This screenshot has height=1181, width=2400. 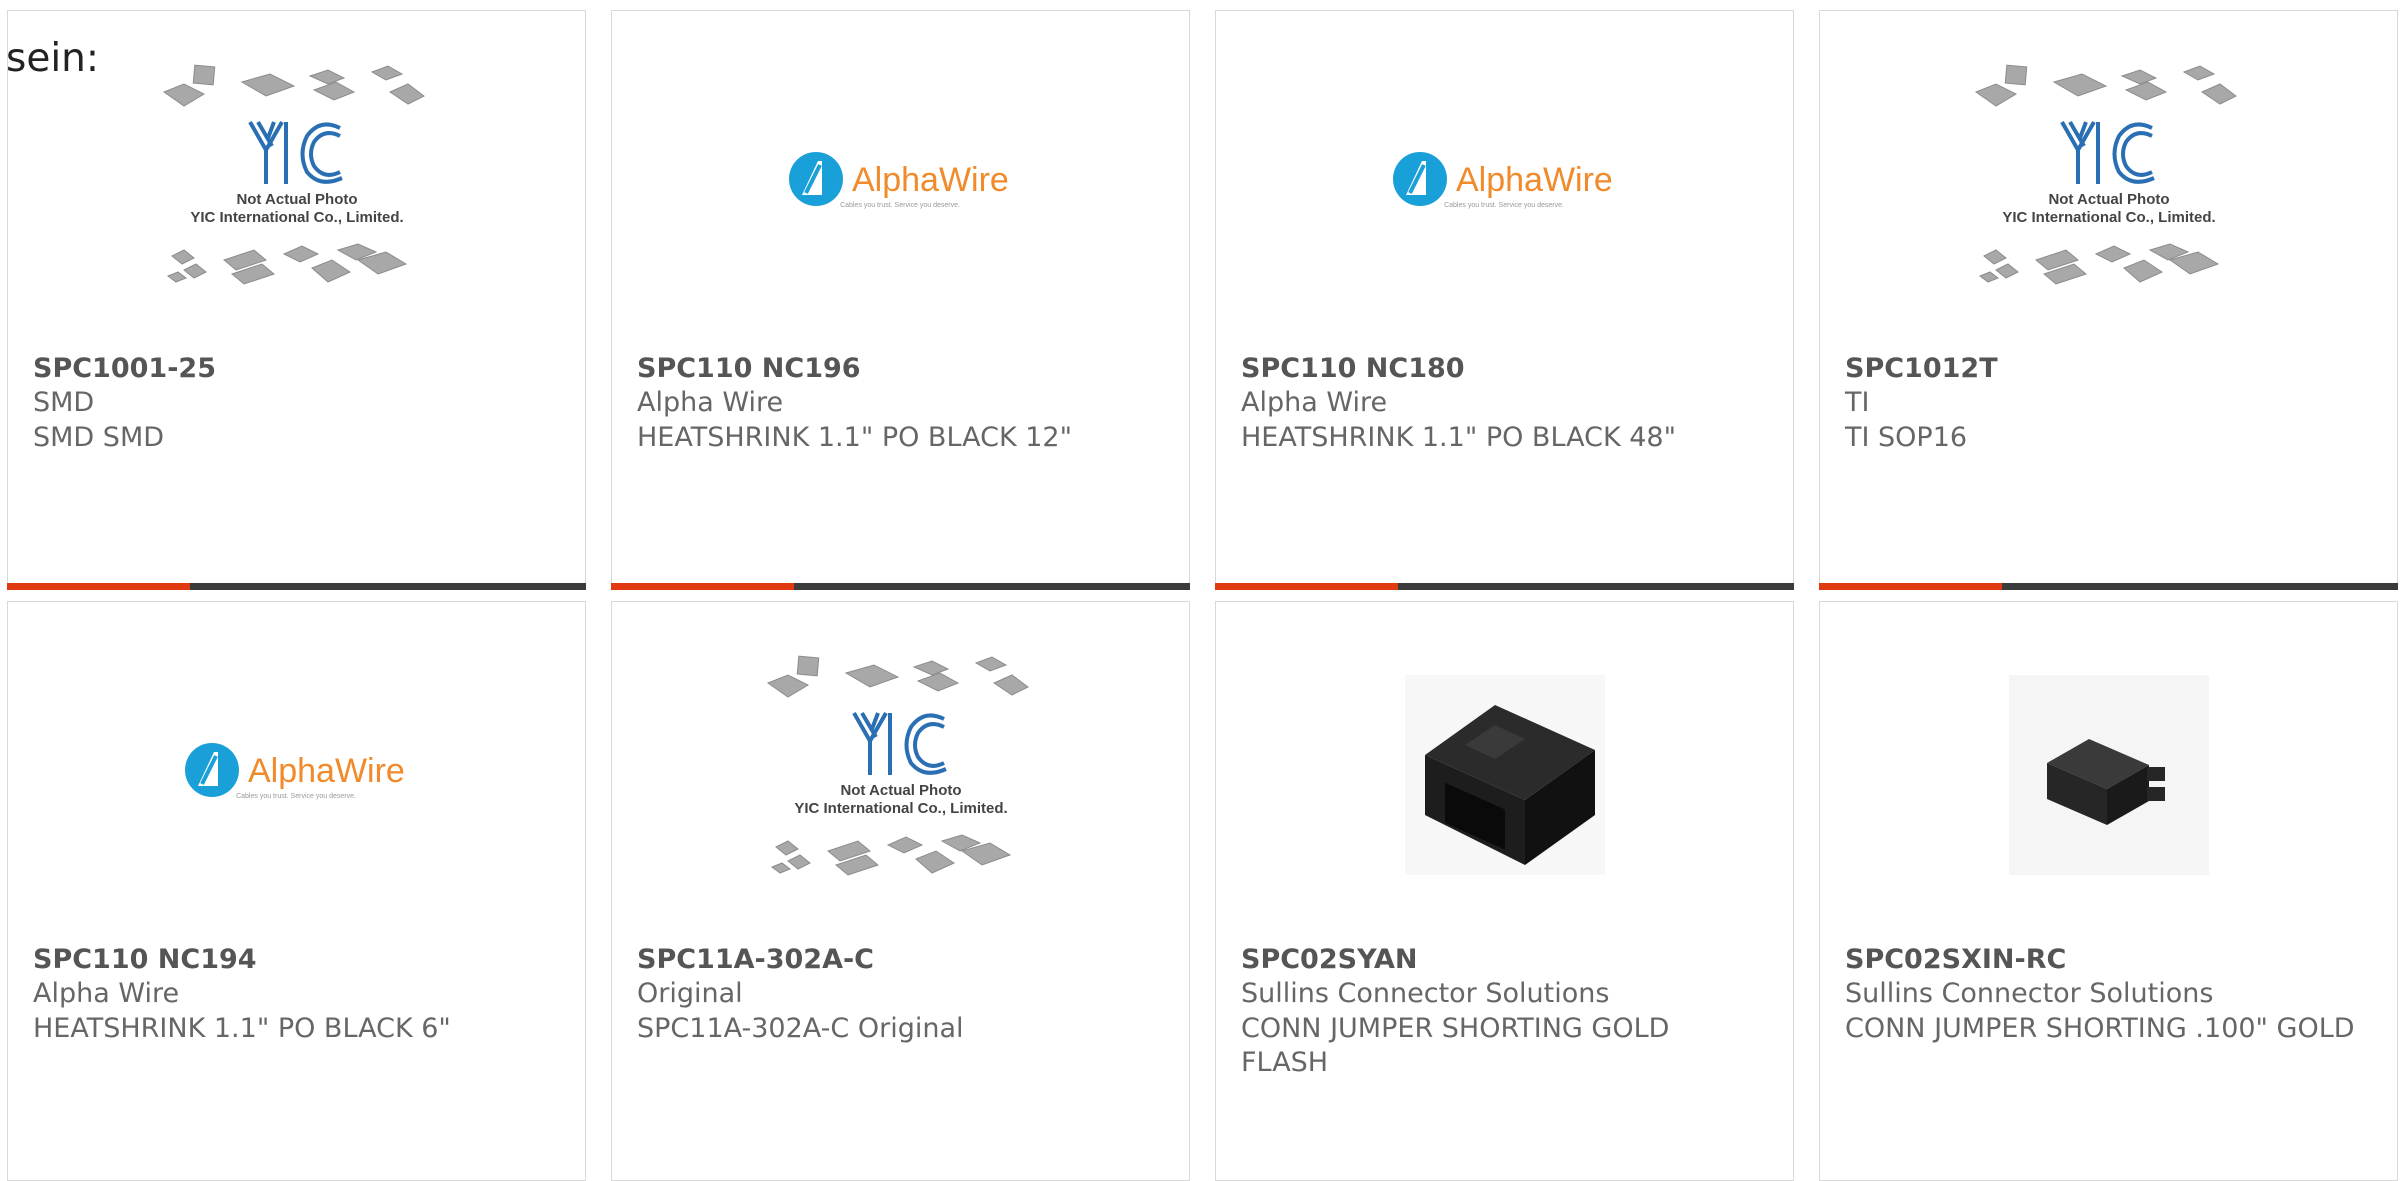 What do you see at coordinates (1455, 1045) in the screenshot?
I see `product-description: CONN JUMPER SHORTING GOLD FLASH` at bounding box center [1455, 1045].